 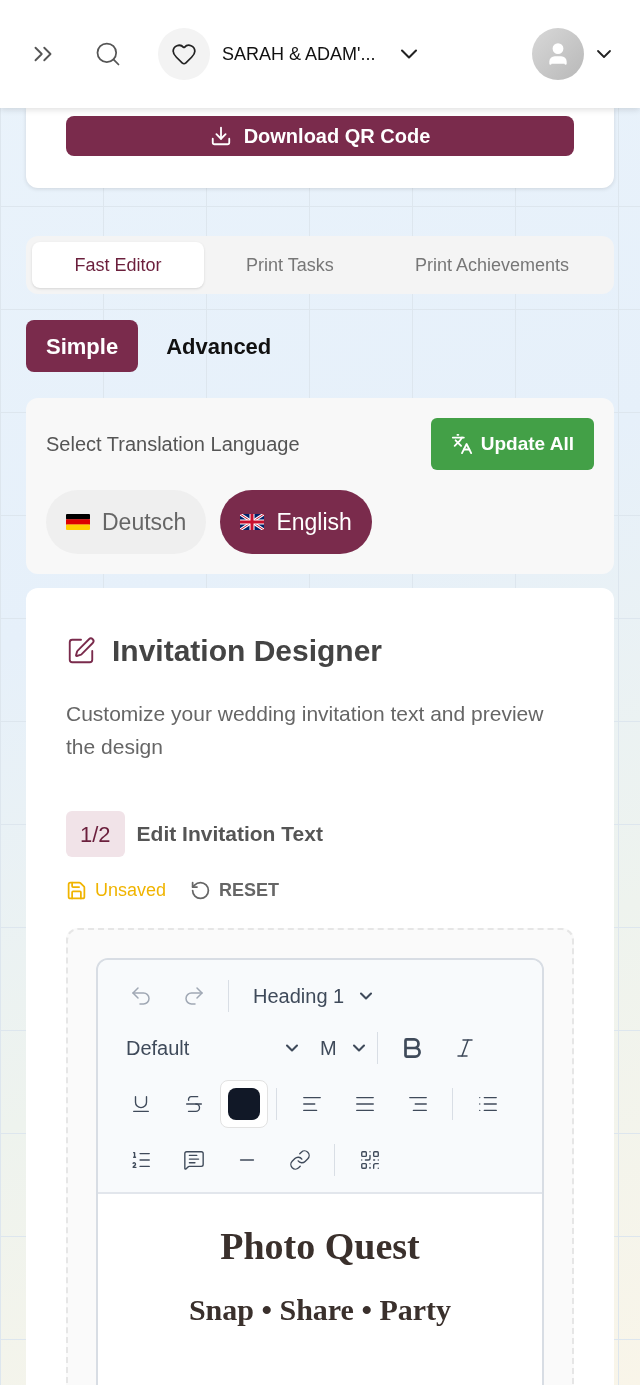 I want to click on mode-toggle: Advanced, so click(x=219, y=346).